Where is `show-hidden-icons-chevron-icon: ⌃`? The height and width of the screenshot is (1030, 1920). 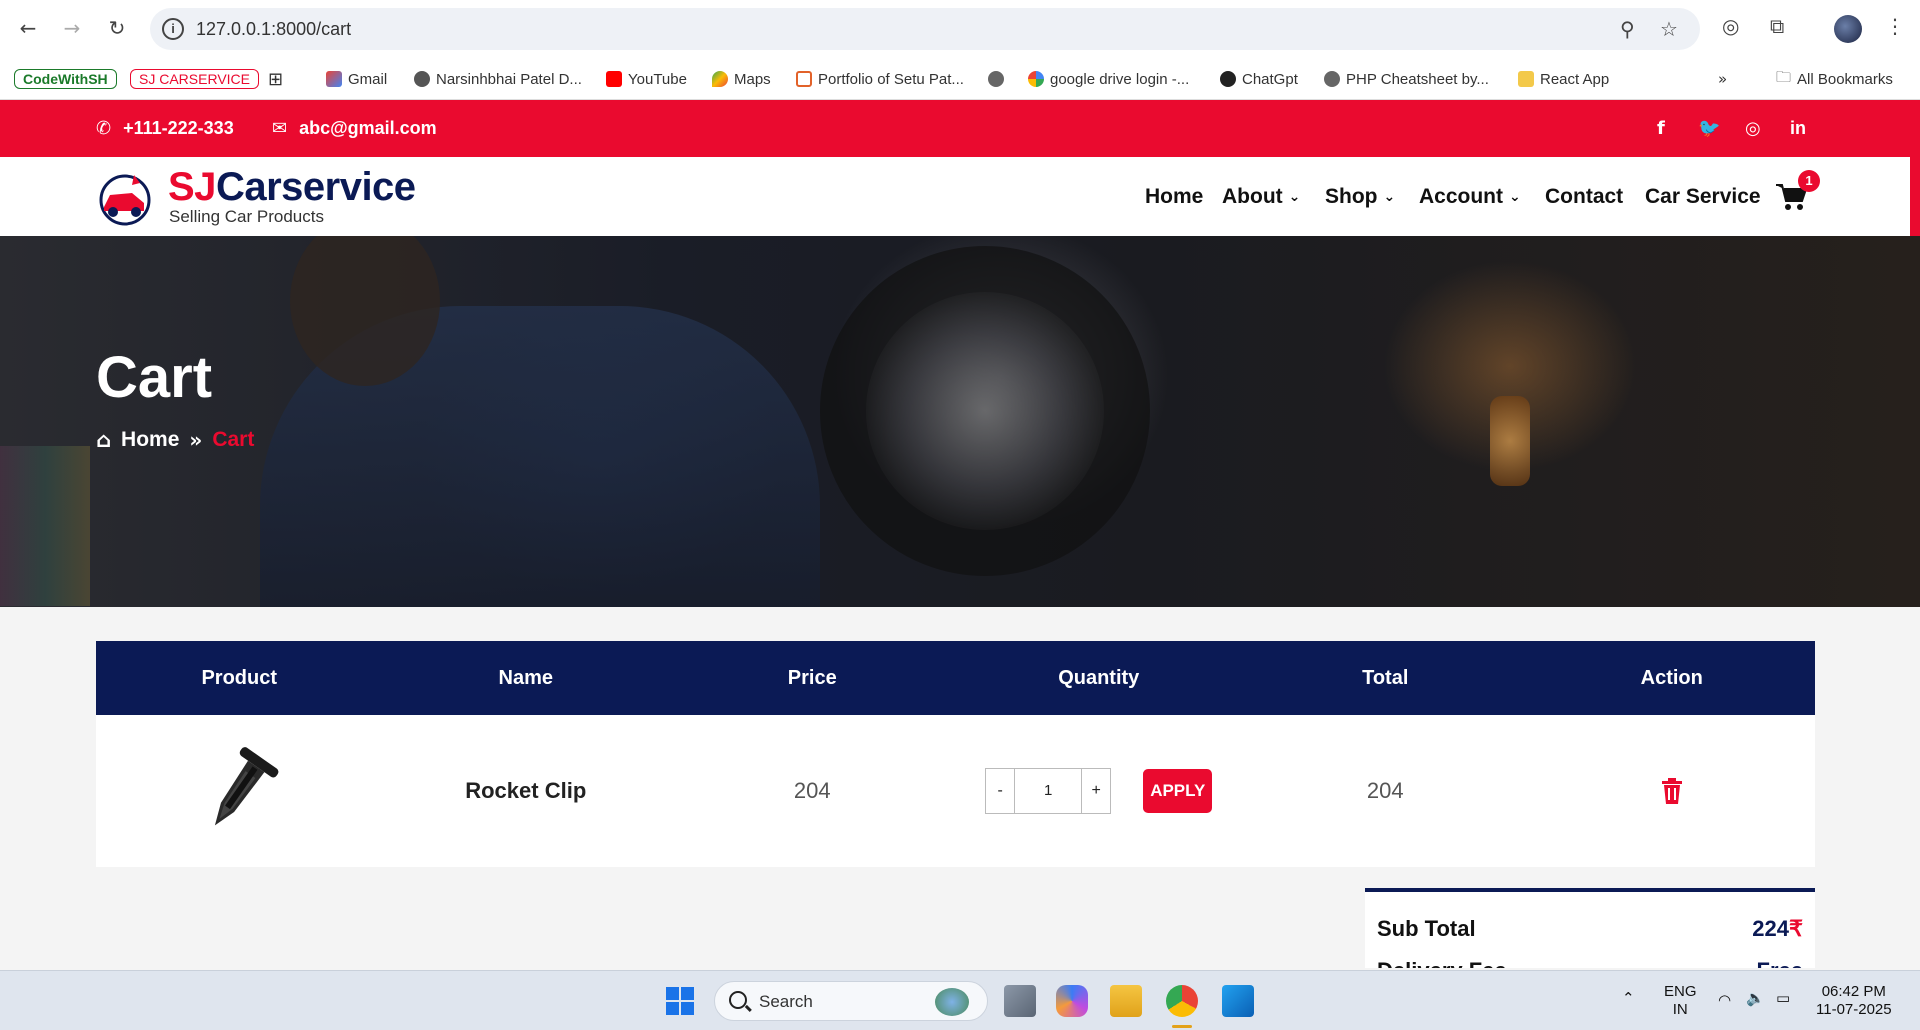 show-hidden-icons-chevron-icon: ⌃ is located at coordinates (1628, 998).